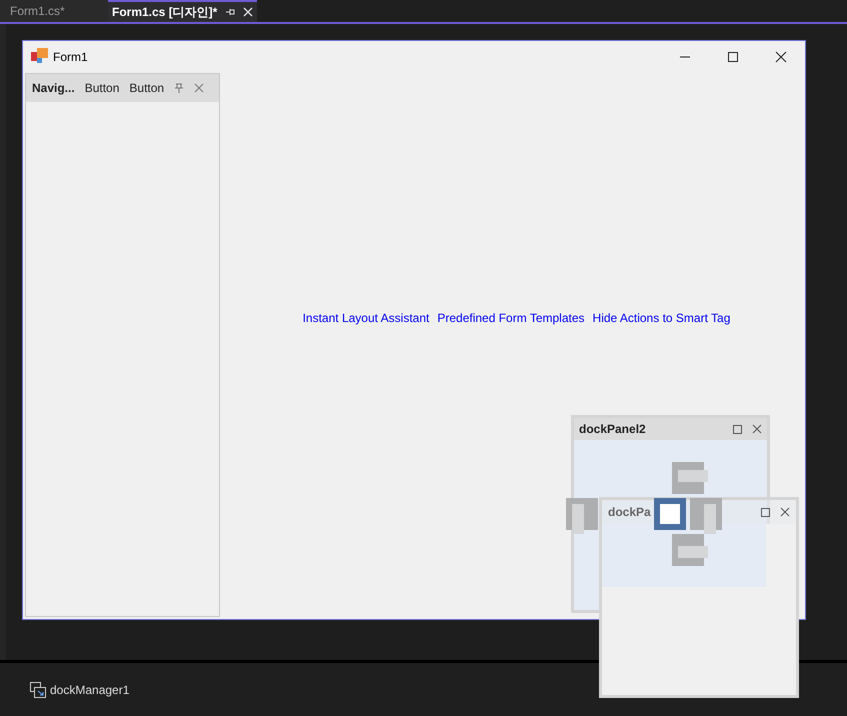 Image resolution: width=847 pixels, height=716 pixels. I want to click on document-tab: Form1.cs*, so click(54, 11).